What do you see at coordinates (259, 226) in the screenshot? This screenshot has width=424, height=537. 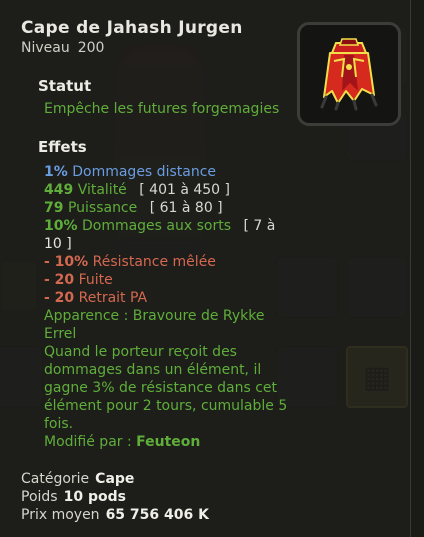 I see `effect-range: [ 7 à` at bounding box center [259, 226].